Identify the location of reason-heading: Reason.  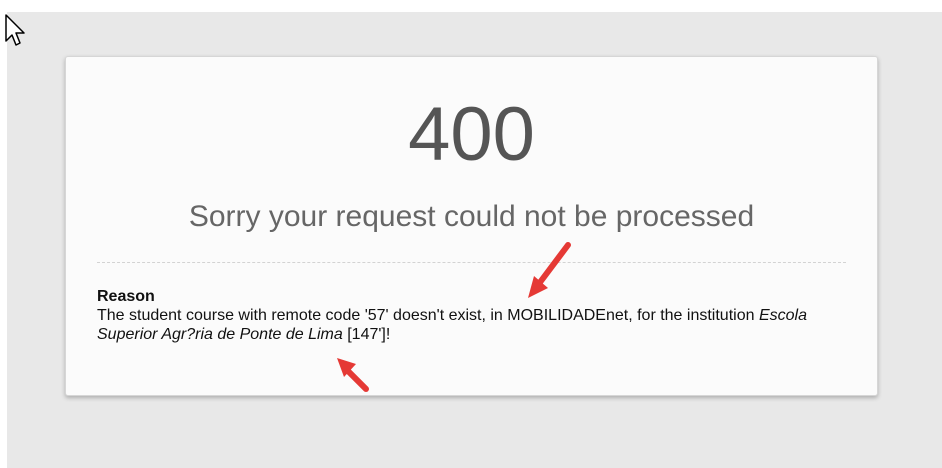
(126, 296).